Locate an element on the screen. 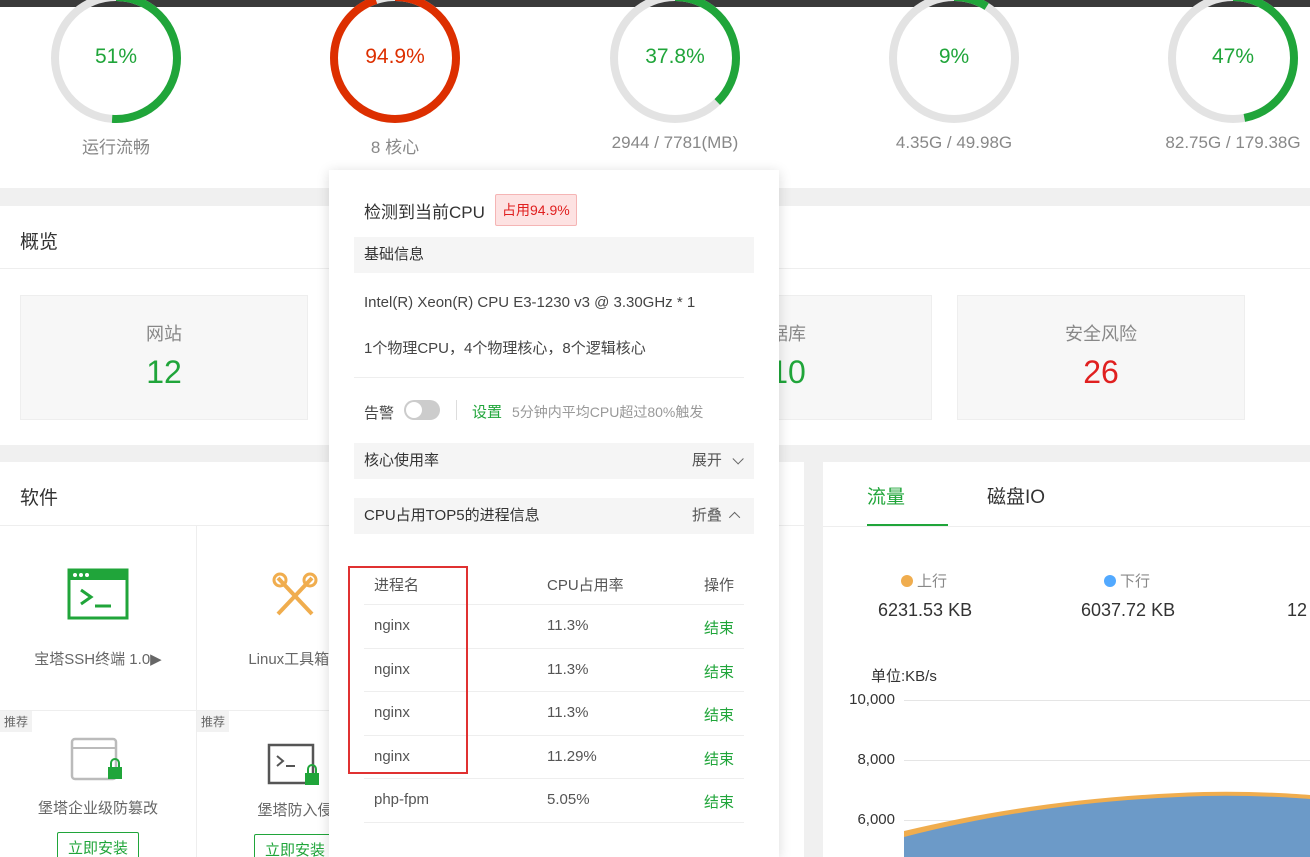 This screenshot has height=857, width=1310. download-value: 6037.72 KB is located at coordinates (1128, 610).